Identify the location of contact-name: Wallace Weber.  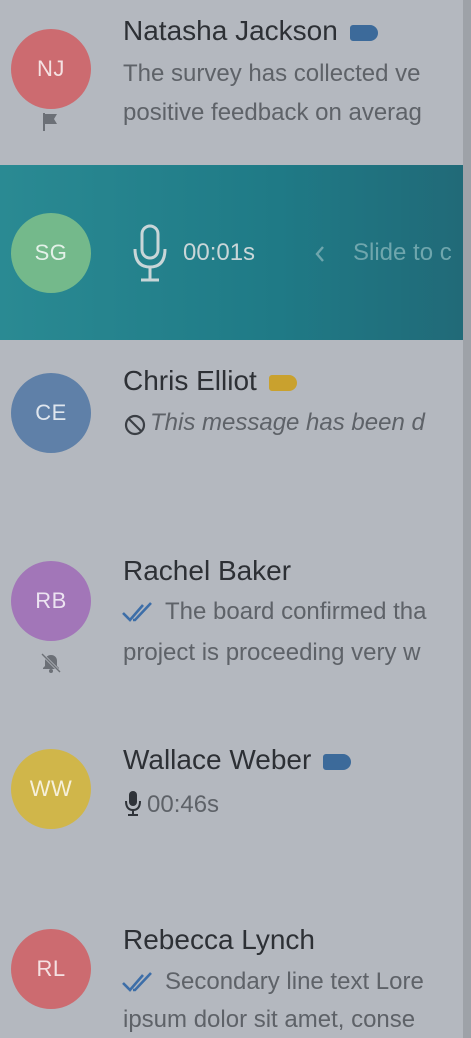
(237, 760).